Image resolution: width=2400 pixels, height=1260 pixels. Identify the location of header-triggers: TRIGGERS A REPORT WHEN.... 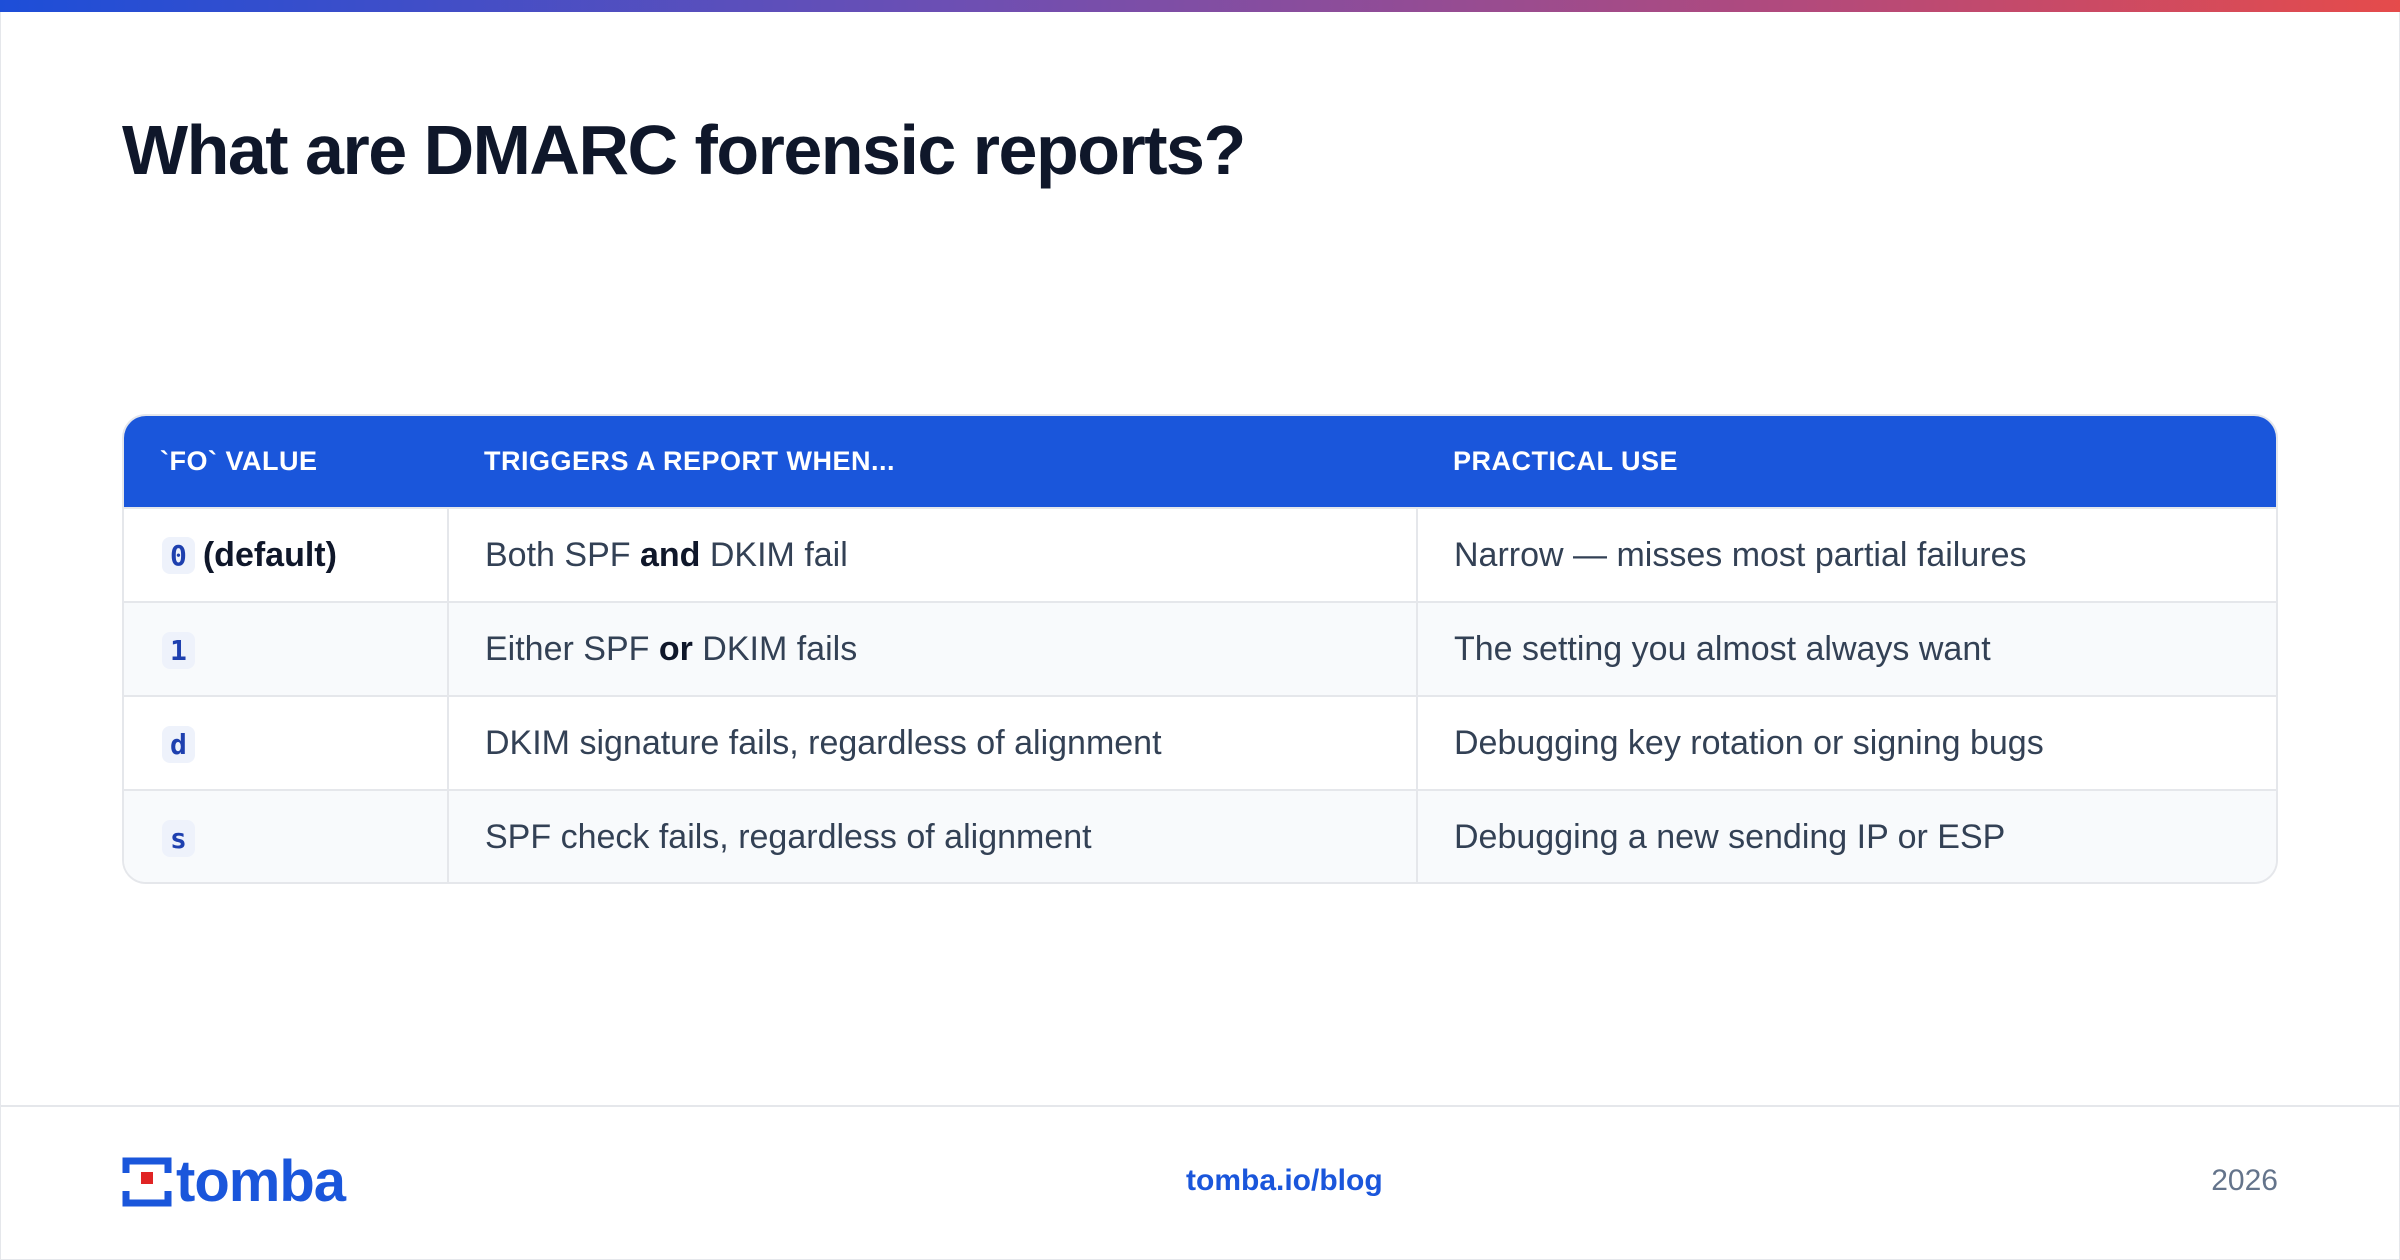
(690, 461).